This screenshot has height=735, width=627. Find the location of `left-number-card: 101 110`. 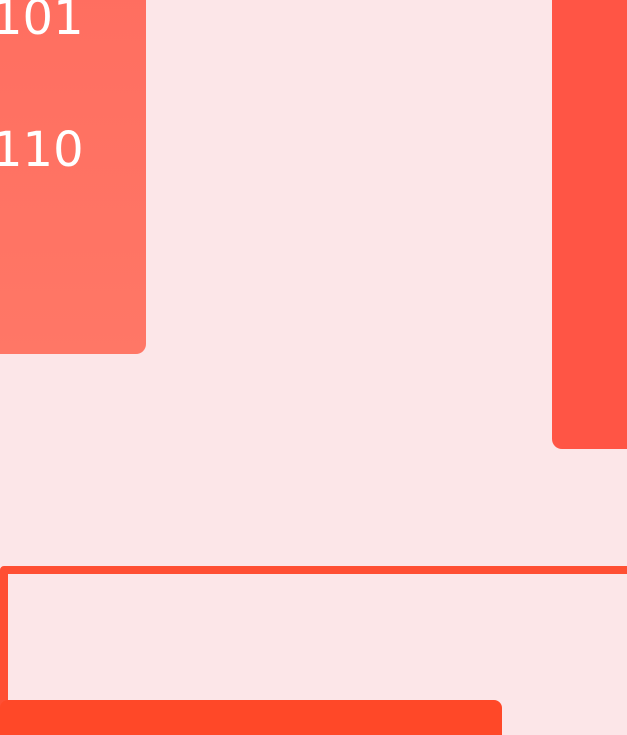

left-number-card: 101 110 is located at coordinates (73, 177).